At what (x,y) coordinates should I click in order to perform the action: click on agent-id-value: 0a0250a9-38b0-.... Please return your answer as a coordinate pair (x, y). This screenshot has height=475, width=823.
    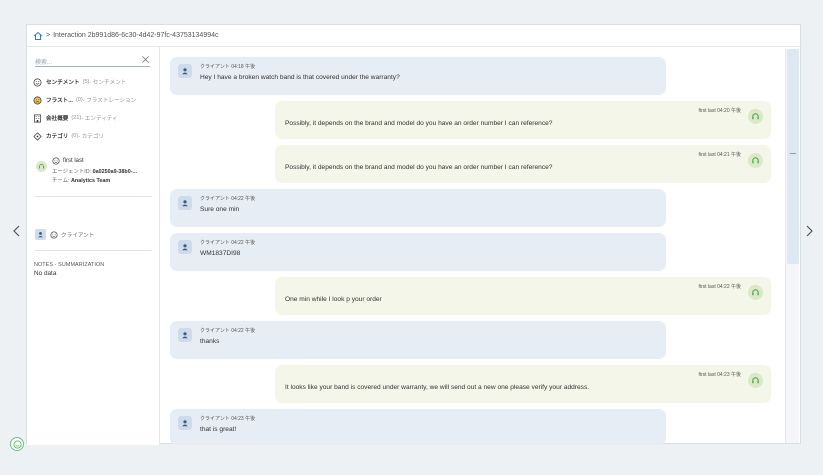
    Looking at the image, I should click on (114, 172).